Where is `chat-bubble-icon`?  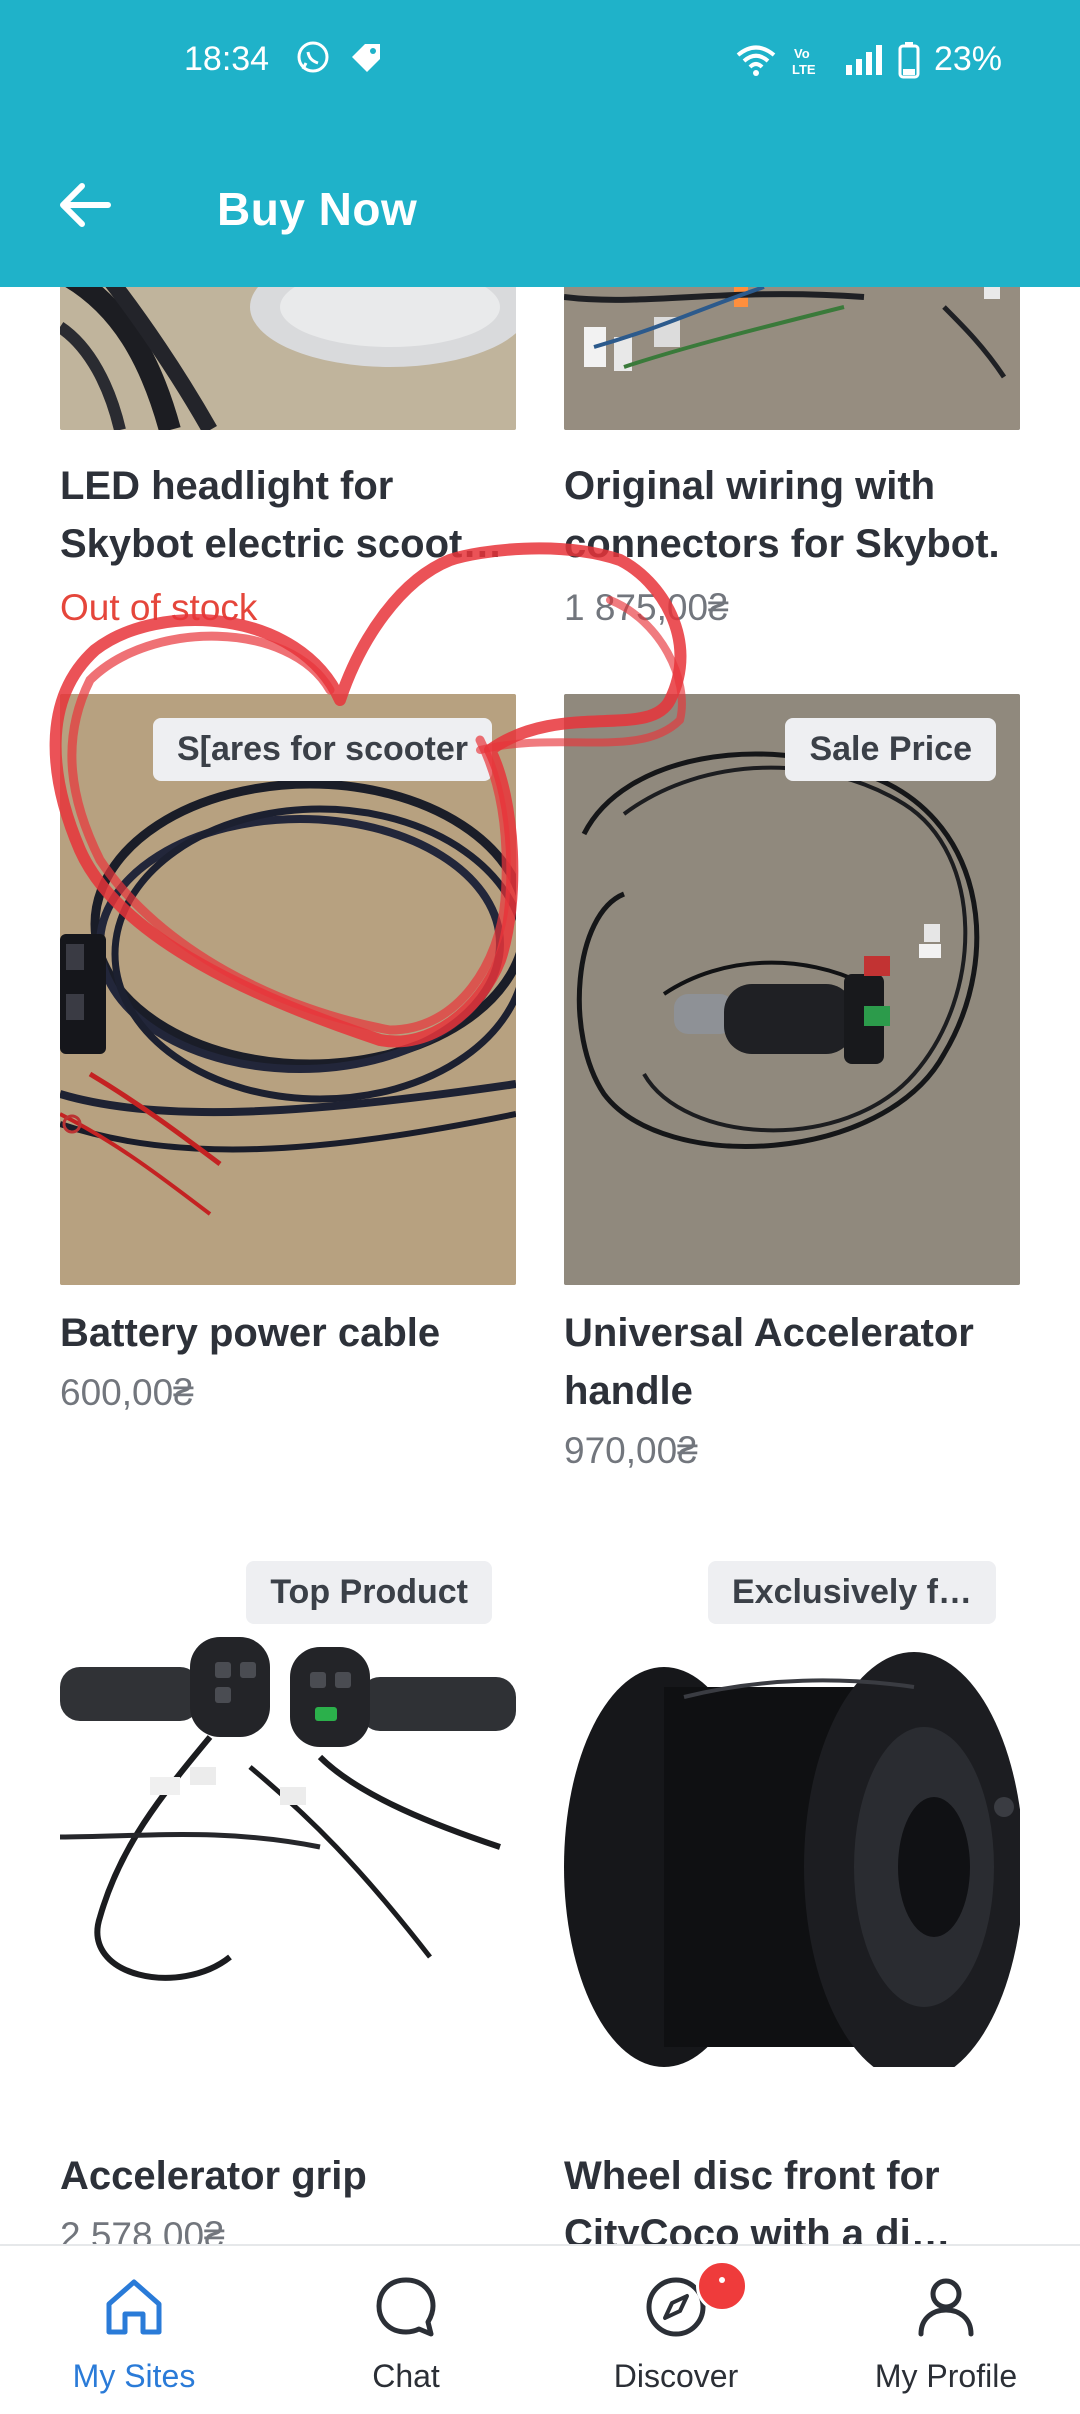
chat-bubble-icon is located at coordinates (406, 2307).